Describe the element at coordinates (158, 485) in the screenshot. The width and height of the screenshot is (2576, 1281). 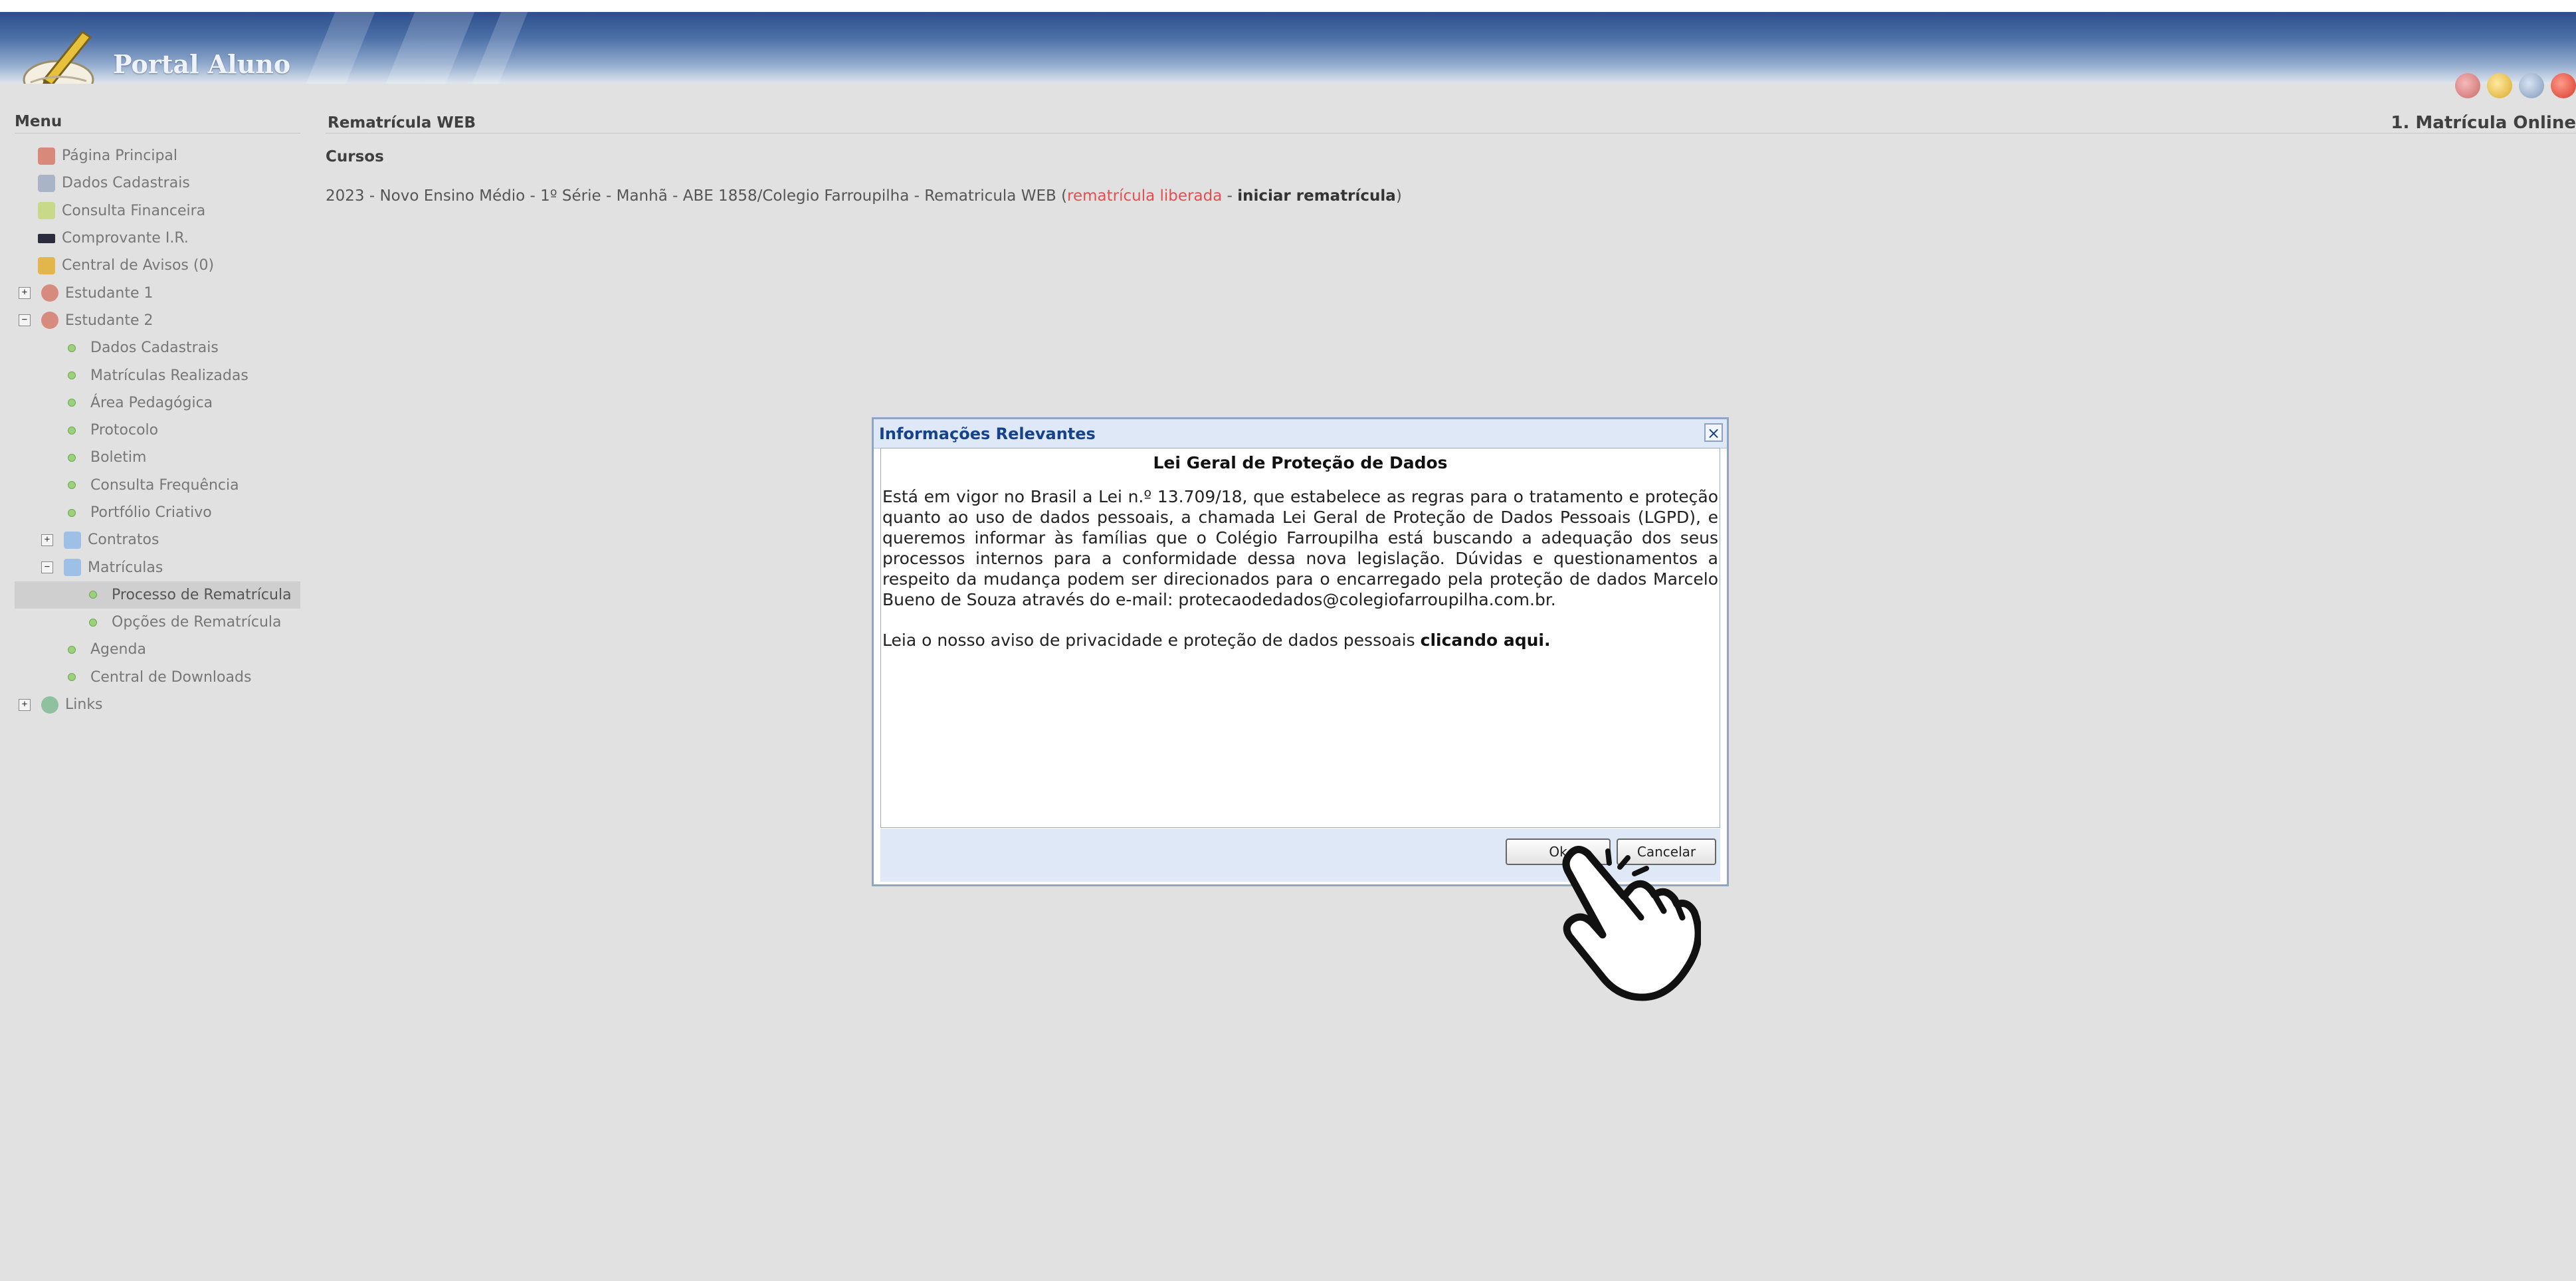
I see `menu-item-consulta-frequencia: Consulta Frequência` at that location.